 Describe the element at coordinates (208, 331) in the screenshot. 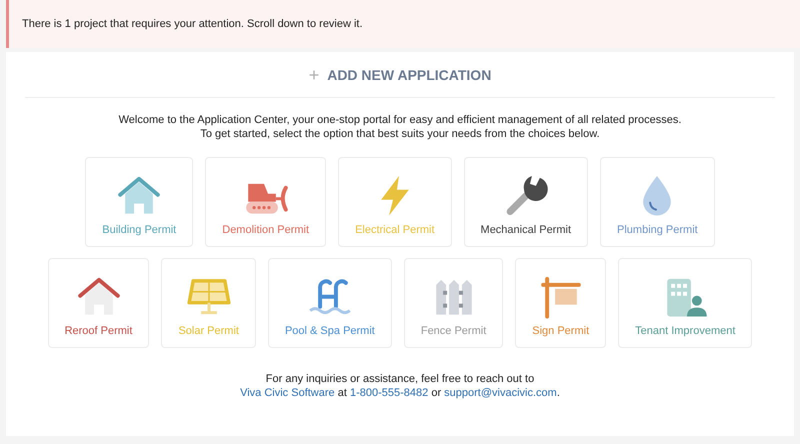

I see `permit-label: Solar Permit` at that location.